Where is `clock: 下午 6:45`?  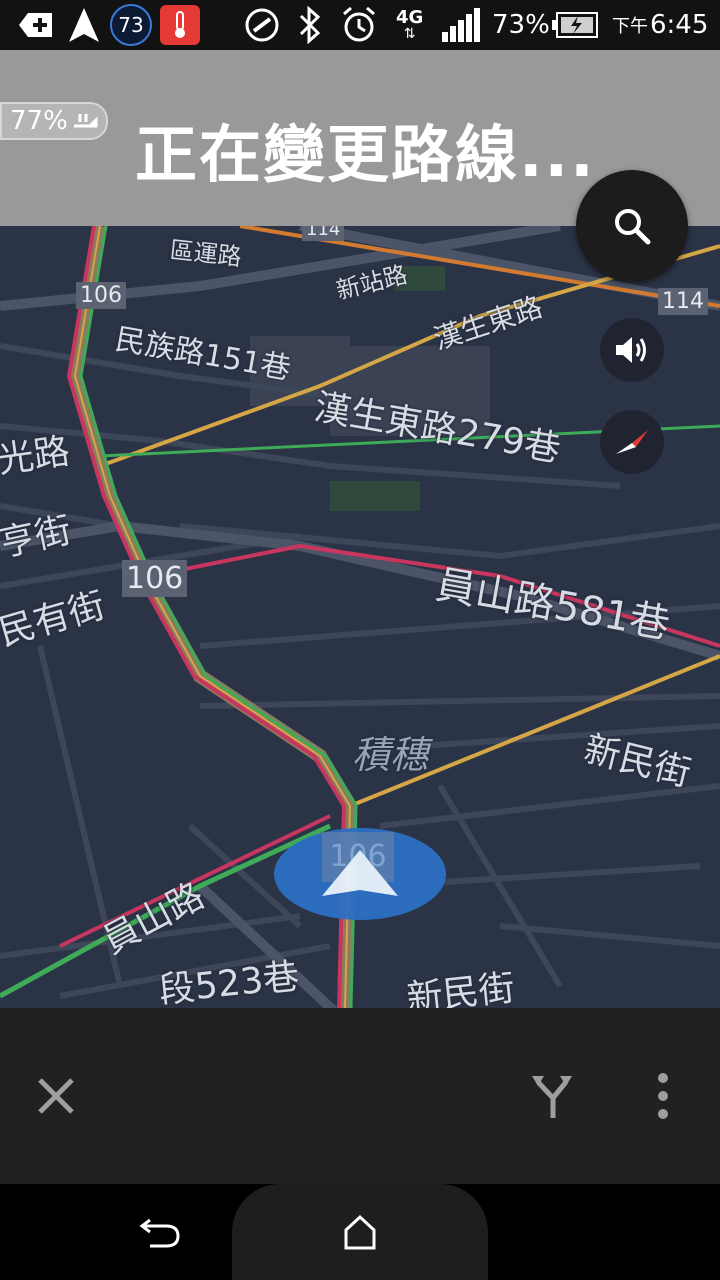
clock: 下午 6:45 is located at coordinates (660, 25).